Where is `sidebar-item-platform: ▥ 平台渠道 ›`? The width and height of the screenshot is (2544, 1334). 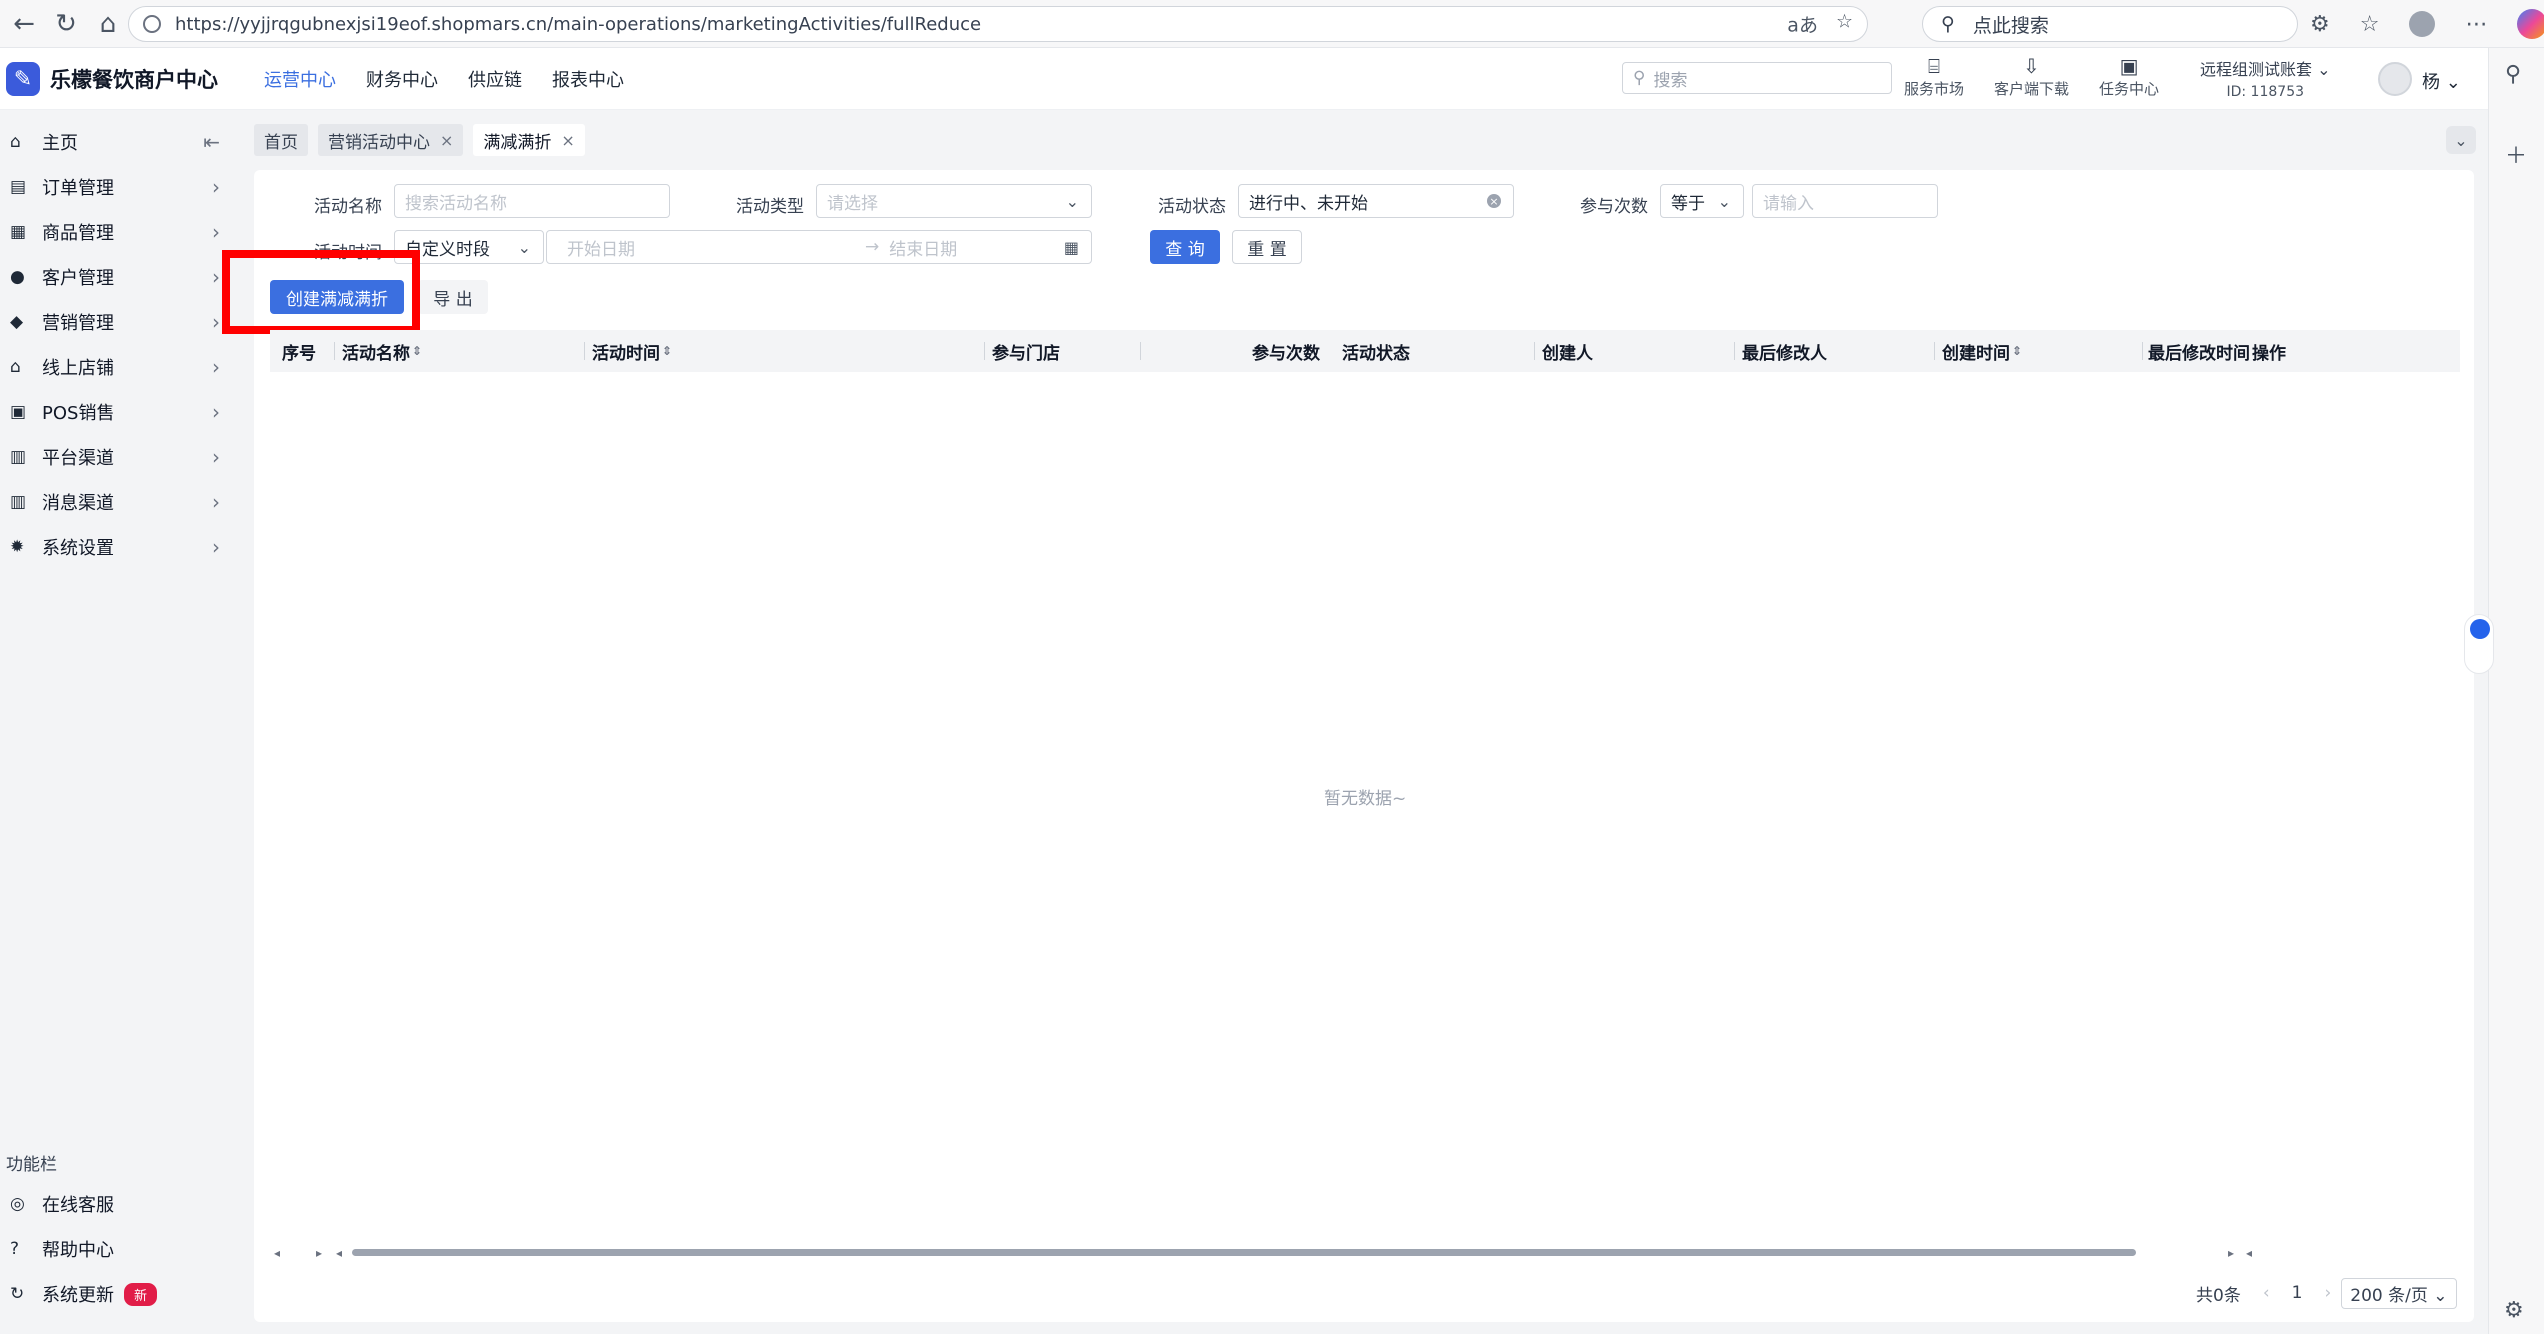
sidebar-item-platform: ▥ 平台渠道 › is located at coordinates (115, 457).